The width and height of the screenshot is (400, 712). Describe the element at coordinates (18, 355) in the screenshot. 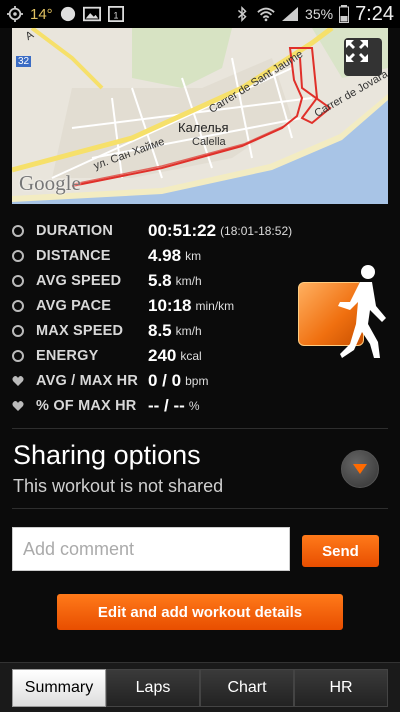

I see `energy-icon` at that location.